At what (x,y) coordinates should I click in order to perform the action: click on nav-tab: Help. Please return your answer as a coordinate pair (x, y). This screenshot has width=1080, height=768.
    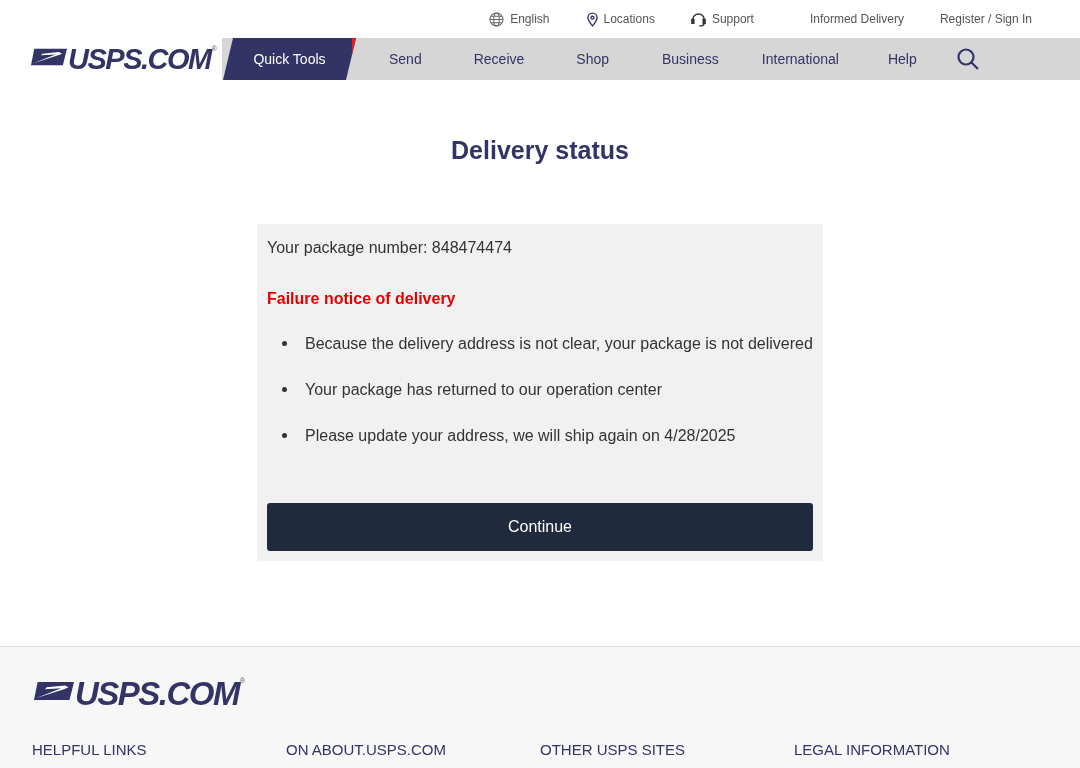
    Looking at the image, I should click on (902, 59).